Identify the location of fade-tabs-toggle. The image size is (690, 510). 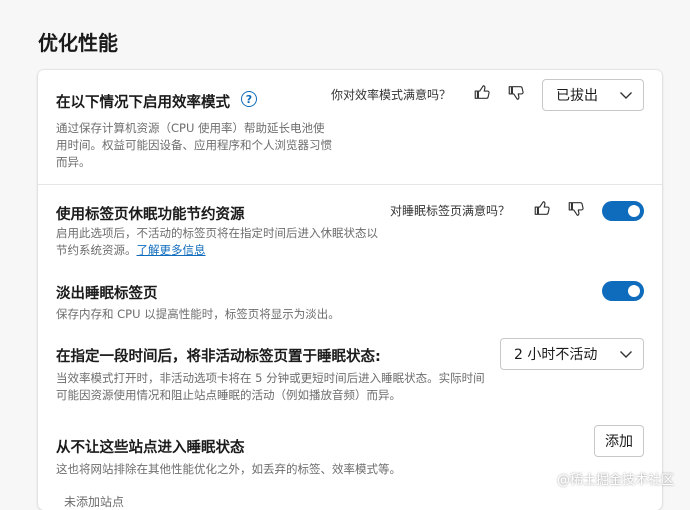
(623, 291).